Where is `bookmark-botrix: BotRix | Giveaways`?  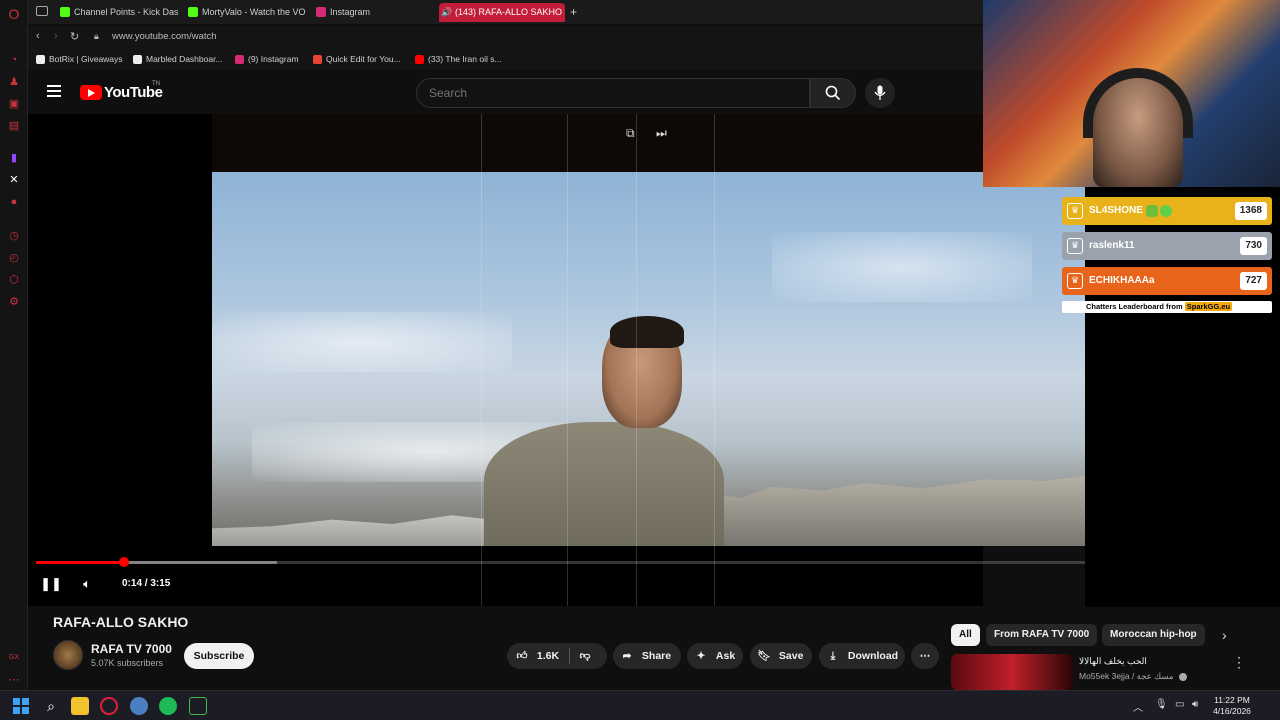
bookmark-botrix: BotRix | Giveaways is located at coordinates (79, 59).